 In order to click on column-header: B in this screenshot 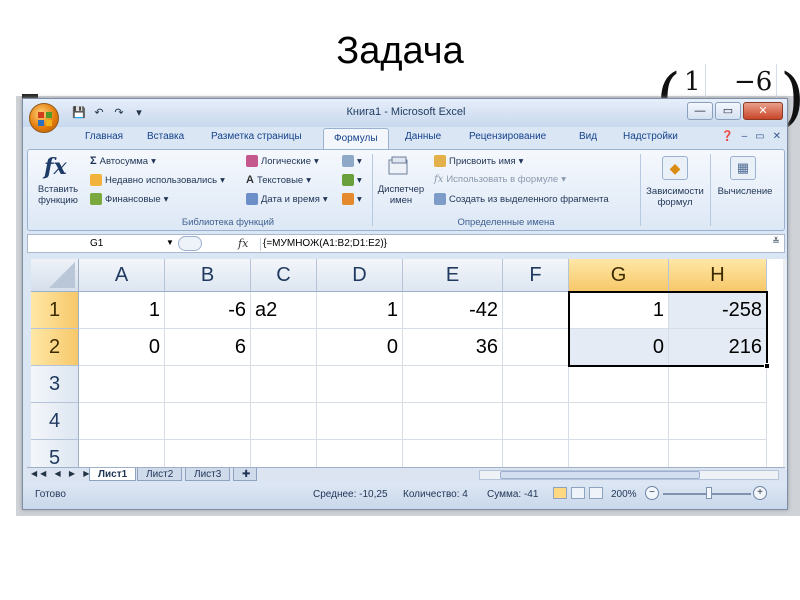, I will do `click(208, 275)`.